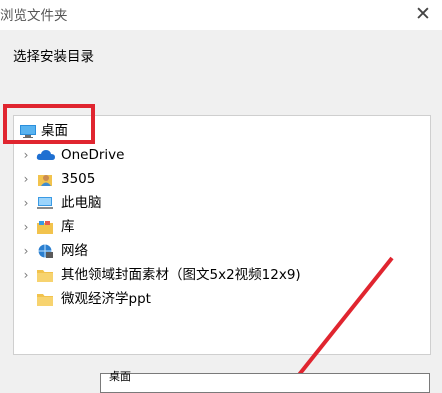 The height and width of the screenshot is (393, 442). What do you see at coordinates (345, 317) in the screenshot?
I see `annotation-arrow-icon` at bounding box center [345, 317].